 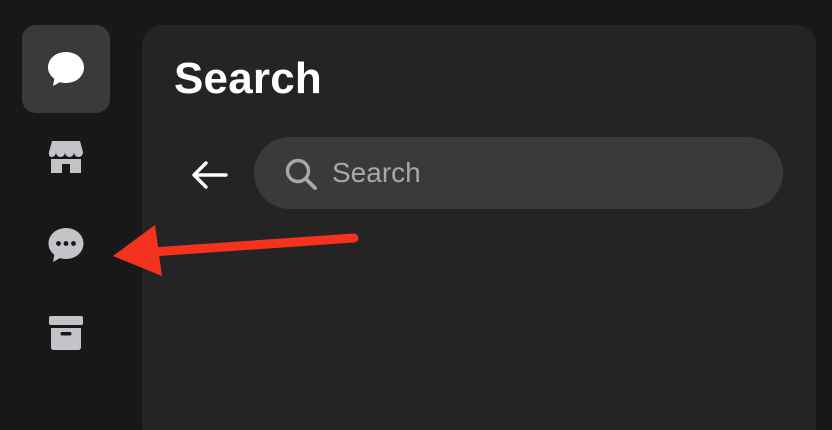 I want to click on sidebar-item-archive, so click(x=66, y=333).